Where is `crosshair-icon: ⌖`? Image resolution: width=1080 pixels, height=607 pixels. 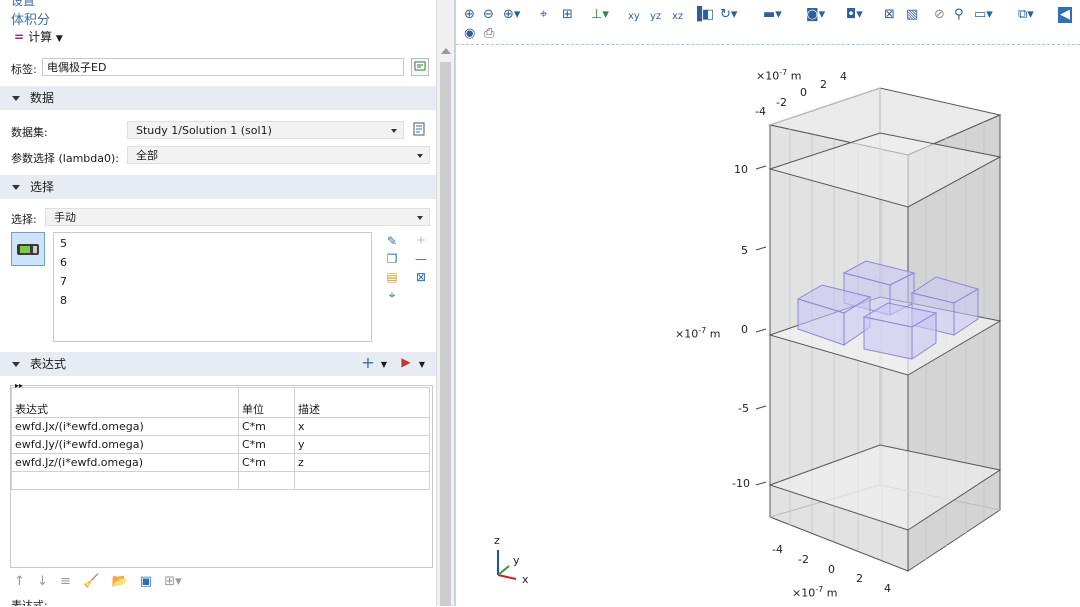 crosshair-icon: ⌖ is located at coordinates (392, 295).